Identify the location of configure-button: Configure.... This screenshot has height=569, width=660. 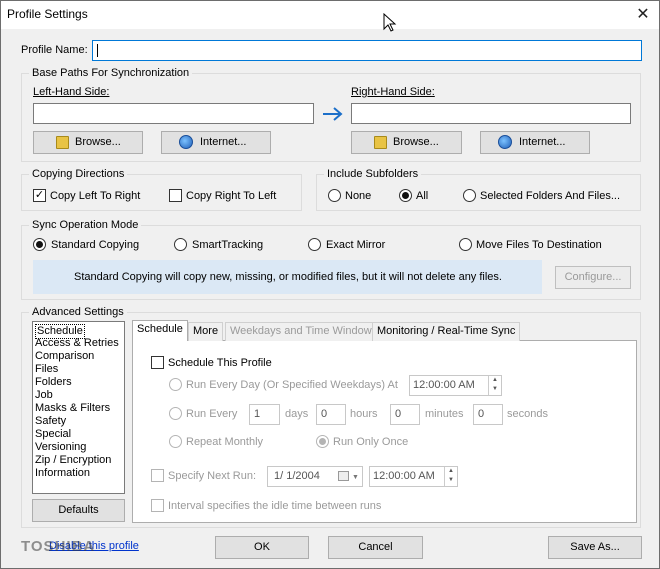
(593, 277).